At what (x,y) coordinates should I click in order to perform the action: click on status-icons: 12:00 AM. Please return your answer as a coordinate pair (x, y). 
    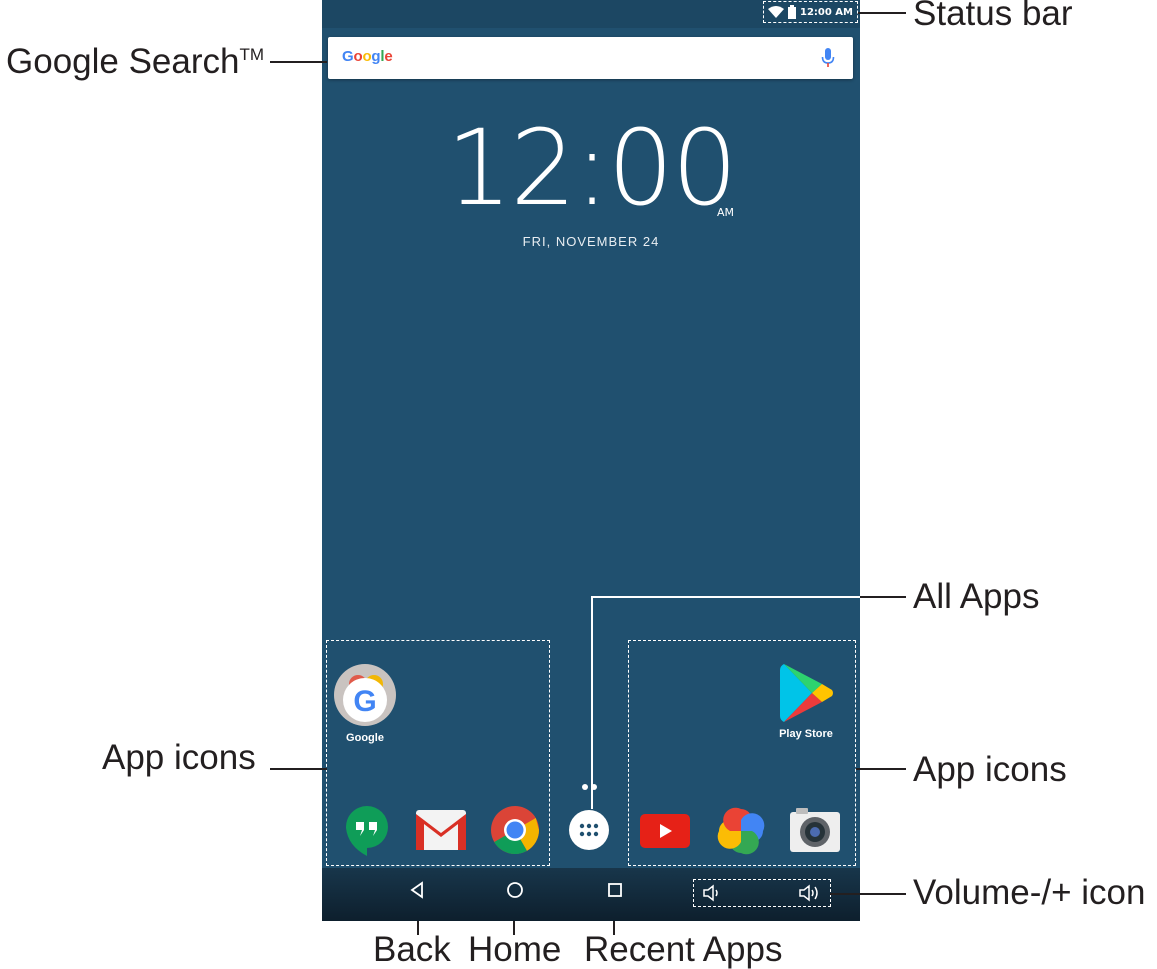
    Looking at the image, I should click on (810, 12).